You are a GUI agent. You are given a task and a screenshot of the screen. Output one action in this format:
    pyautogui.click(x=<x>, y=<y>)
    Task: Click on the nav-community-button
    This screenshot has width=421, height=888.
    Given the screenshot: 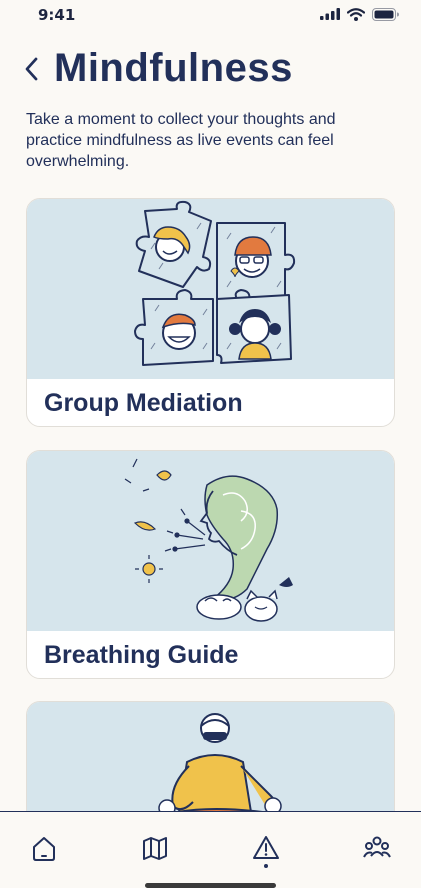 What is the action you would take?
    pyautogui.click(x=377, y=848)
    